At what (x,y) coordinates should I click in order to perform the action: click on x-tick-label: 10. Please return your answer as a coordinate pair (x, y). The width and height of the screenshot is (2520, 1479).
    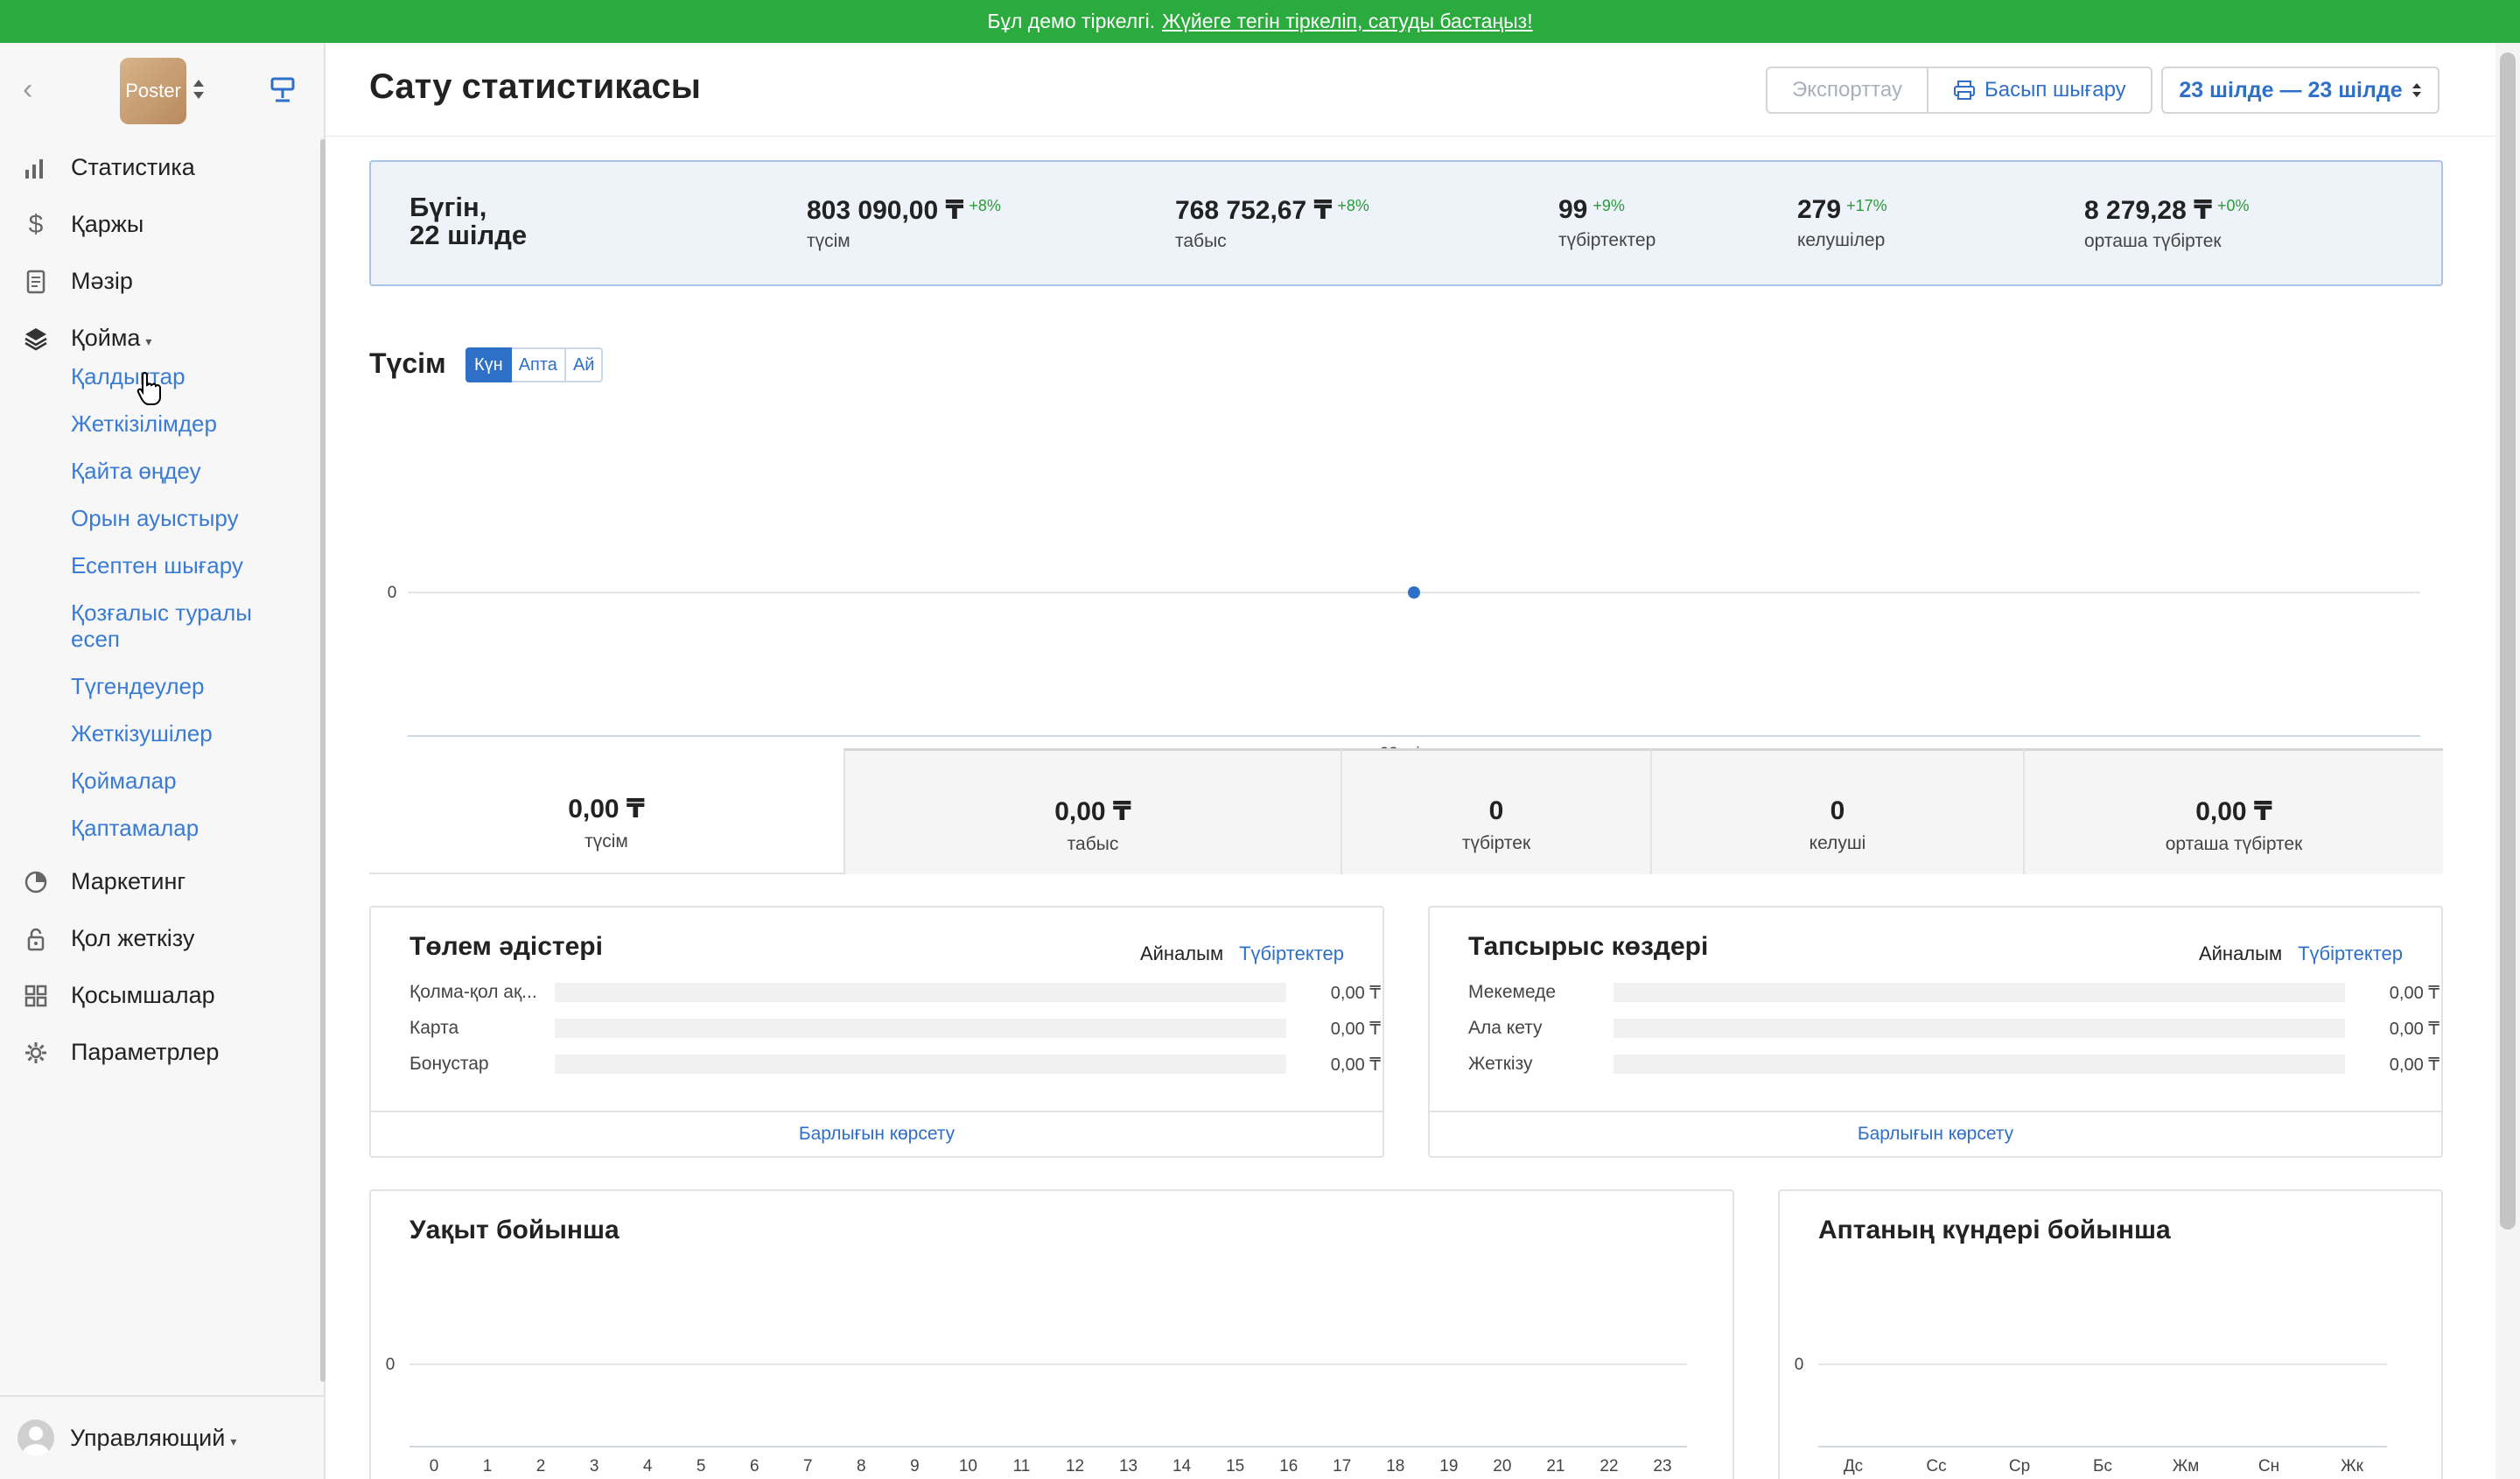
    Looking at the image, I should click on (968, 1466).